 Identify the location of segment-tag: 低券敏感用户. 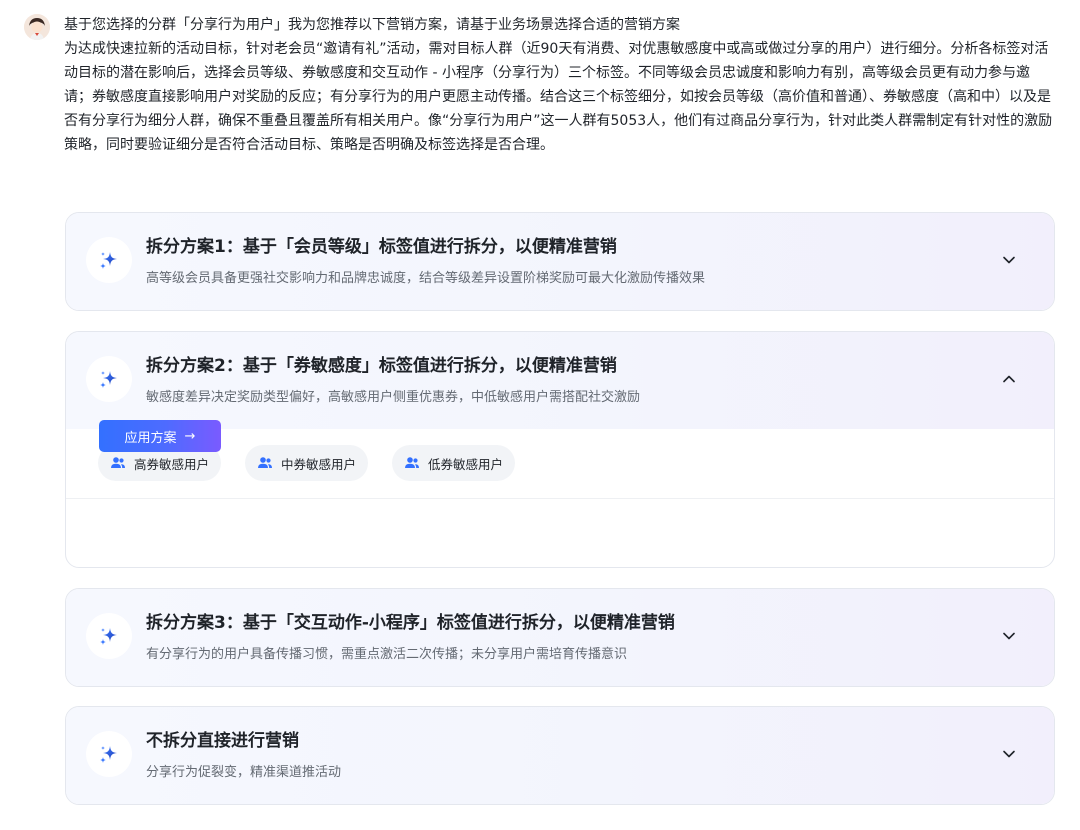
(454, 463).